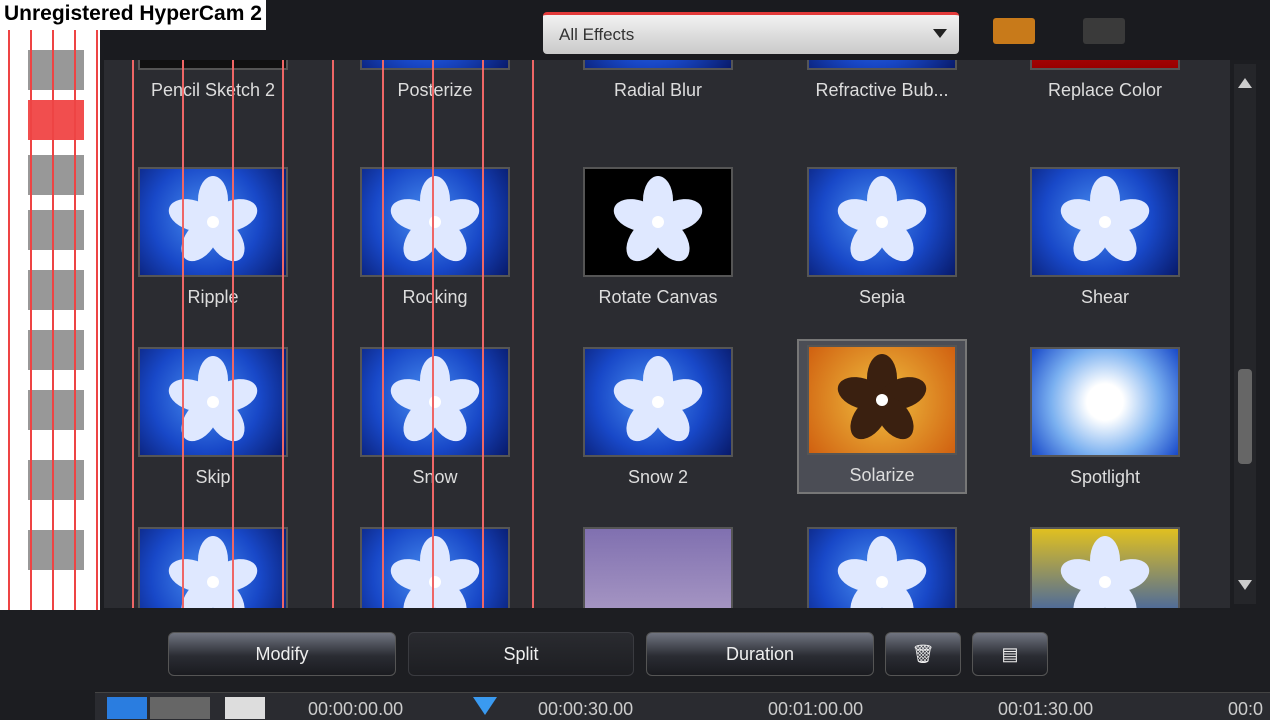 Image resolution: width=1270 pixels, height=720 pixels. What do you see at coordinates (435, 297) in the screenshot?
I see `effect-label: Rocking` at bounding box center [435, 297].